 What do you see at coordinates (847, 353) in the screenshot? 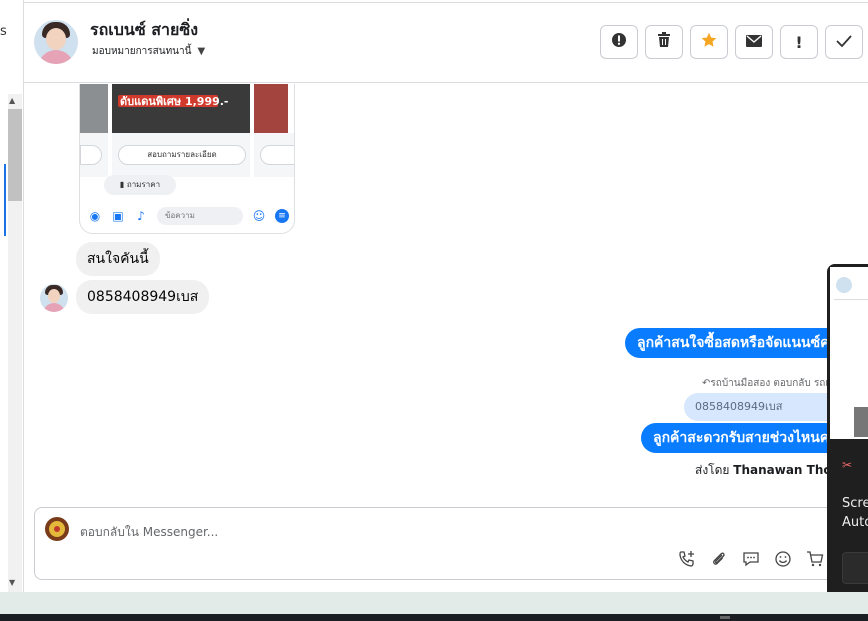
I see `screenshot-thumbnail` at bounding box center [847, 353].